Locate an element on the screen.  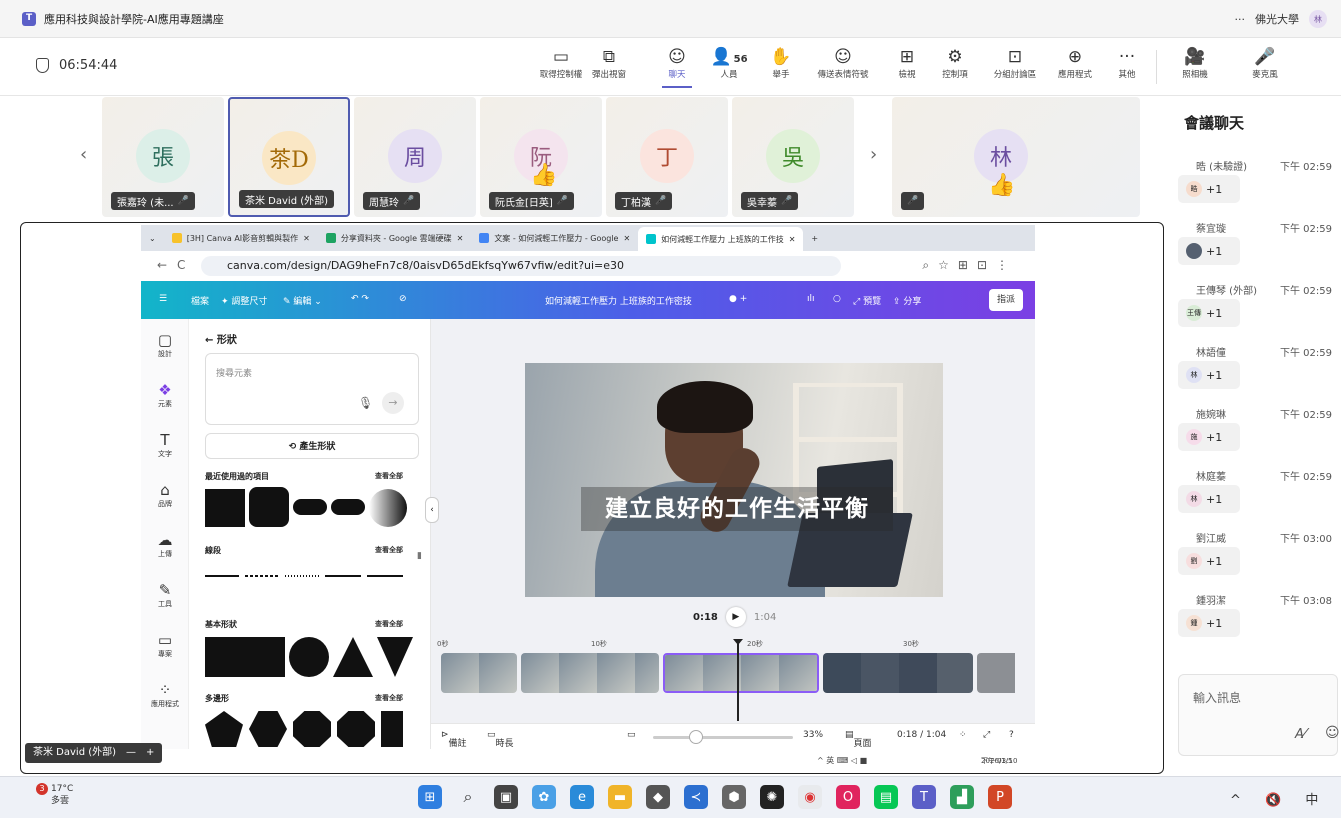
line-dashed is located at coordinates (262, 576).